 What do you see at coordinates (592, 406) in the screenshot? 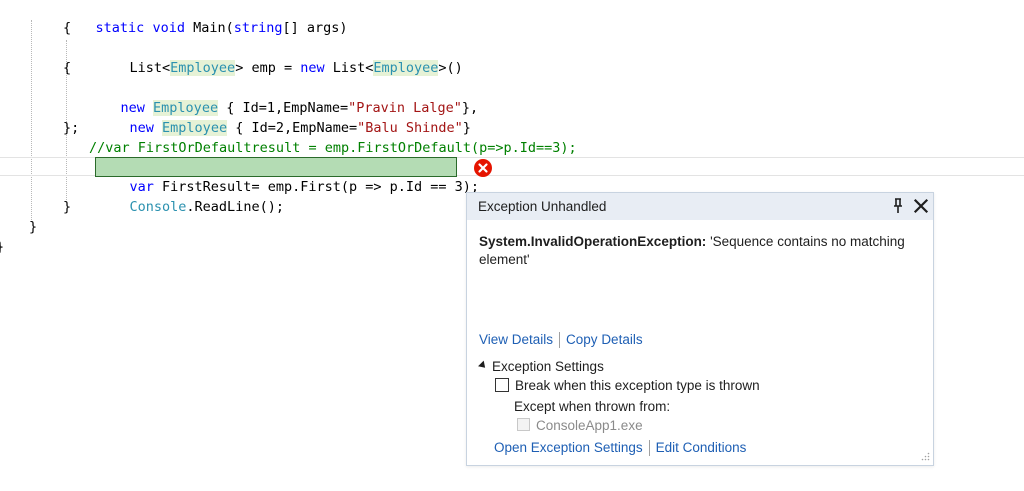
I see `except-when-thrown-label: Except when thrown from:` at bounding box center [592, 406].